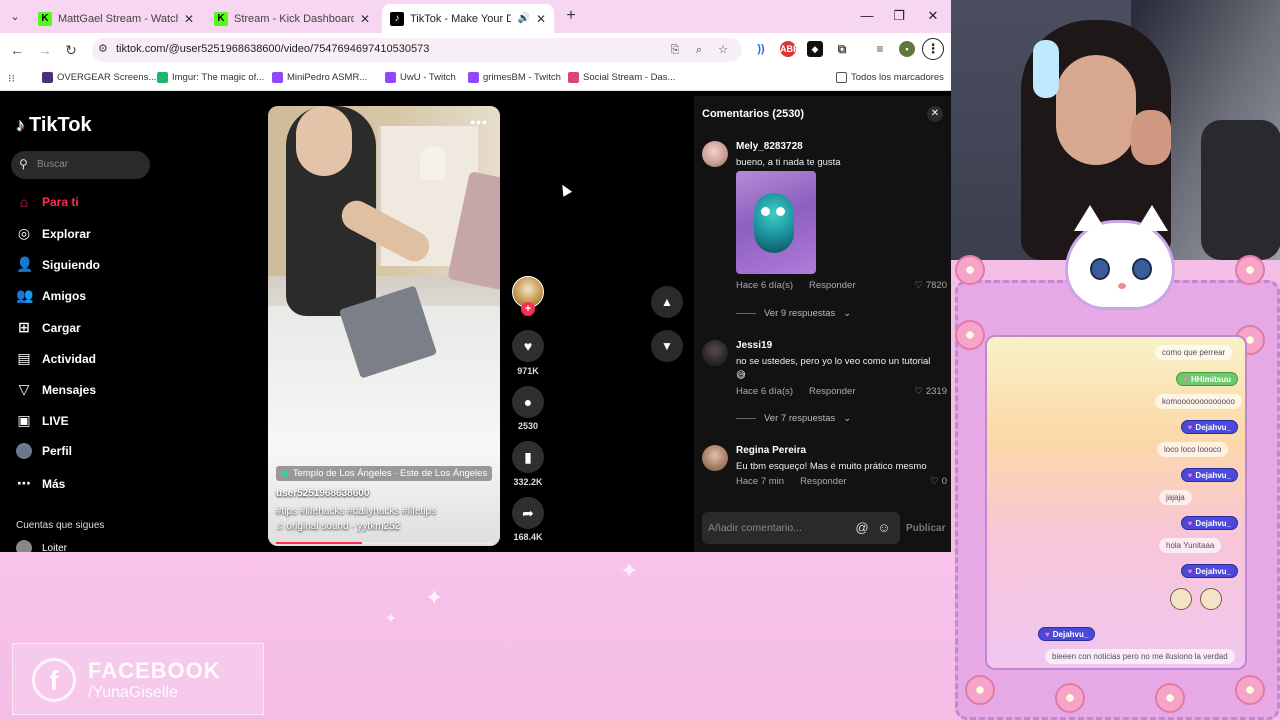 The height and width of the screenshot is (720, 1280). Describe the element at coordinates (103, 48) in the screenshot. I see `site-info-icon: ⚙` at that location.